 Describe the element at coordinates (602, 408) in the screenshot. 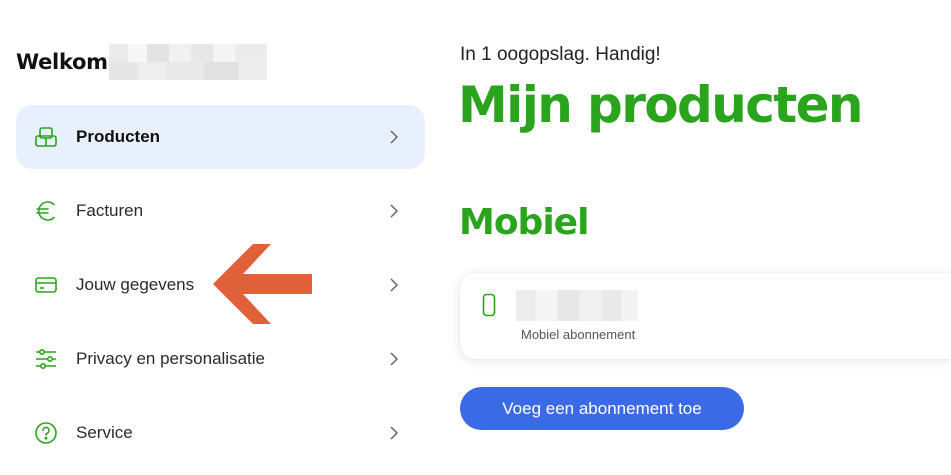

I see `add-subscription-button: Voeg een abonnement toe` at that location.